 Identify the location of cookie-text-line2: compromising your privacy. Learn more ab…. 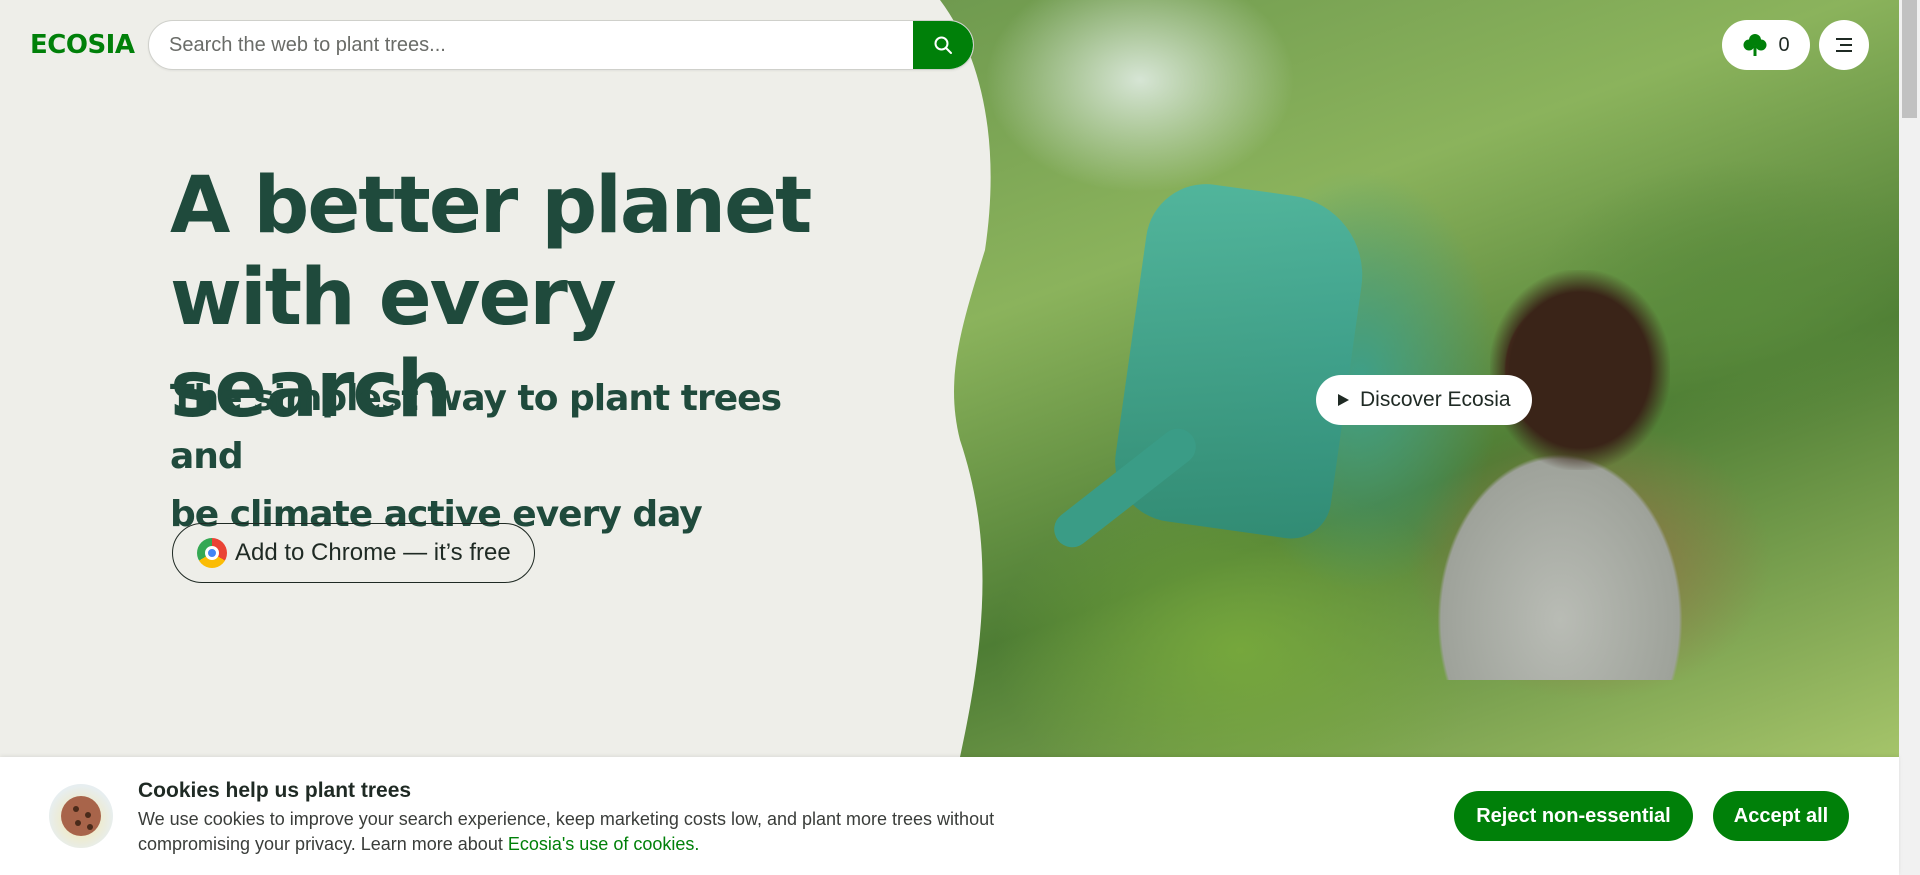
(323, 844).